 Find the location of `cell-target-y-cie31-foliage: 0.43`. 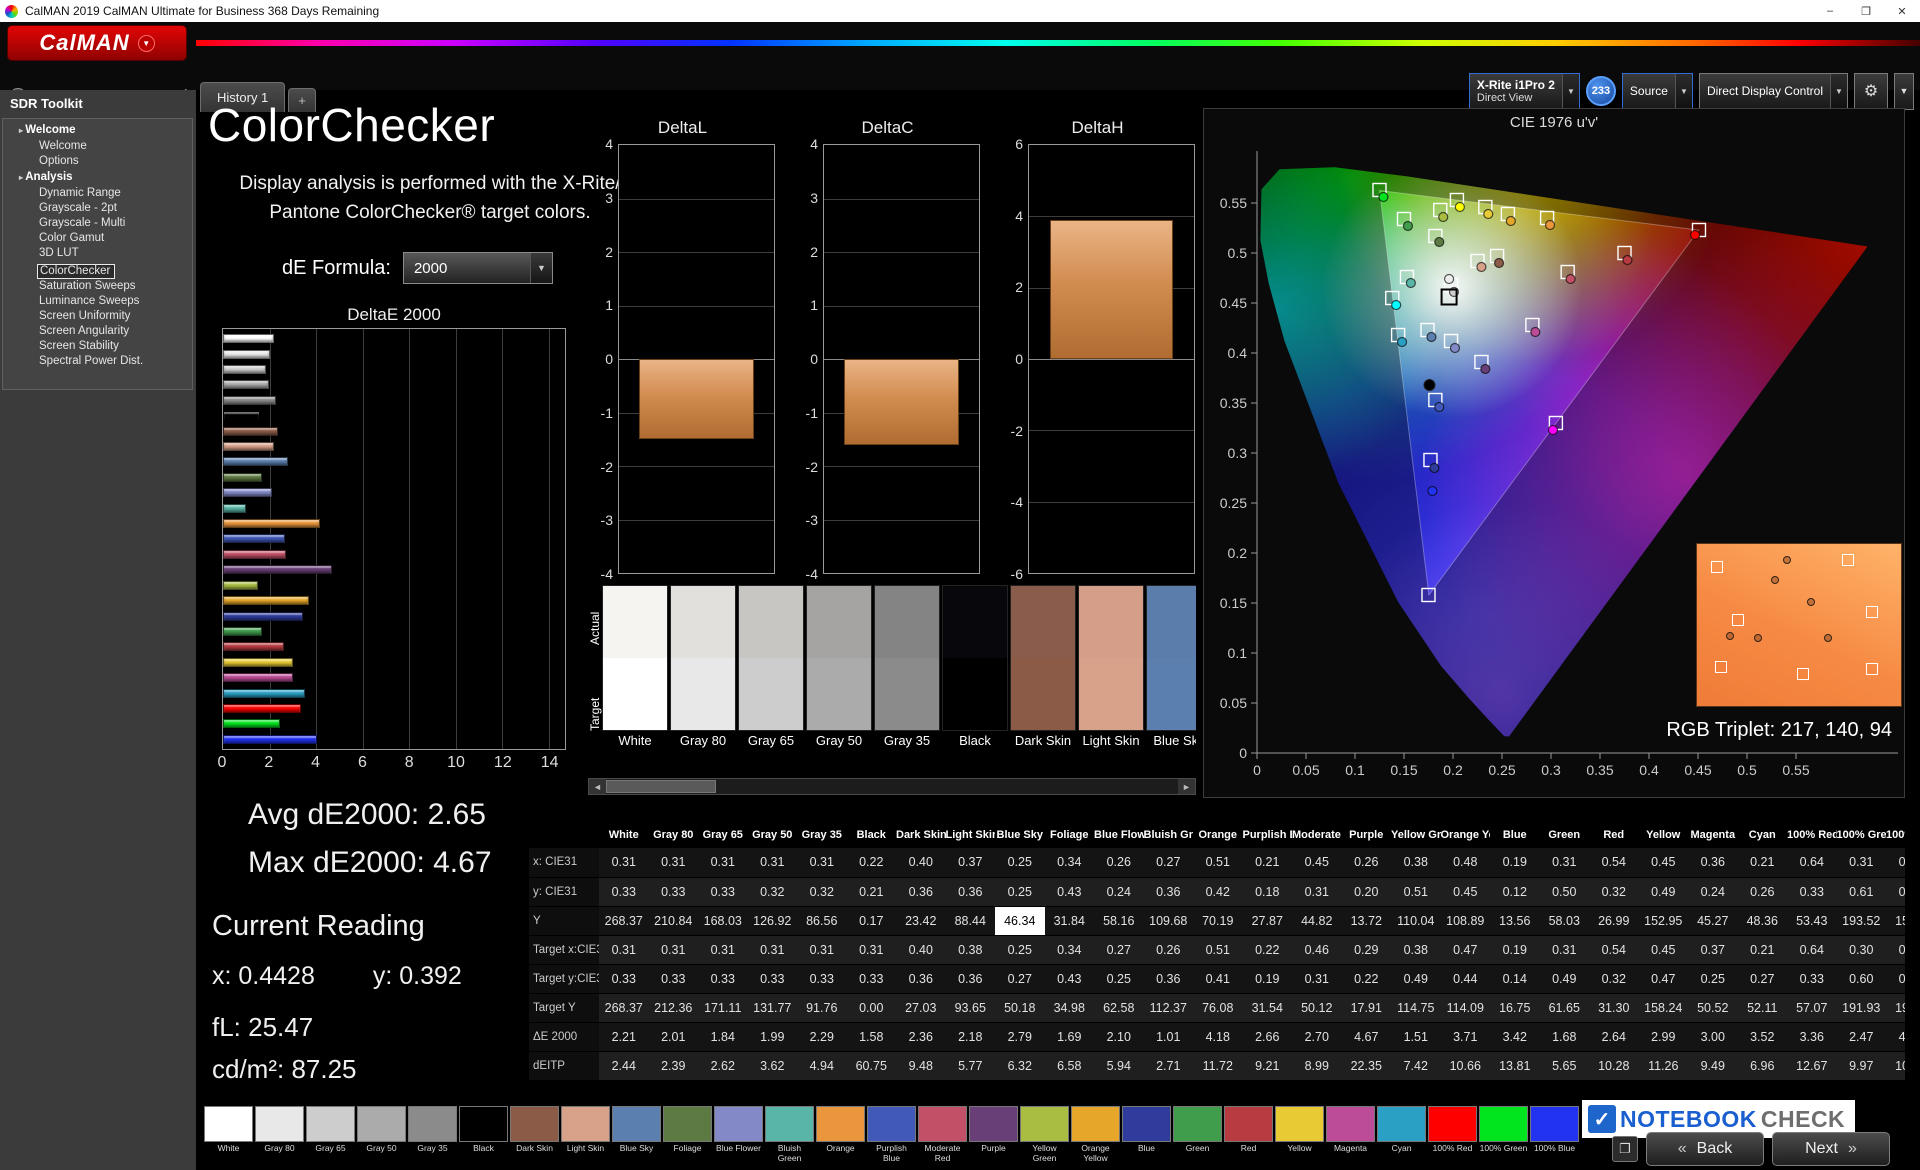

cell-target-y-cie31-foliage: 0.43 is located at coordinates (1069, 979).